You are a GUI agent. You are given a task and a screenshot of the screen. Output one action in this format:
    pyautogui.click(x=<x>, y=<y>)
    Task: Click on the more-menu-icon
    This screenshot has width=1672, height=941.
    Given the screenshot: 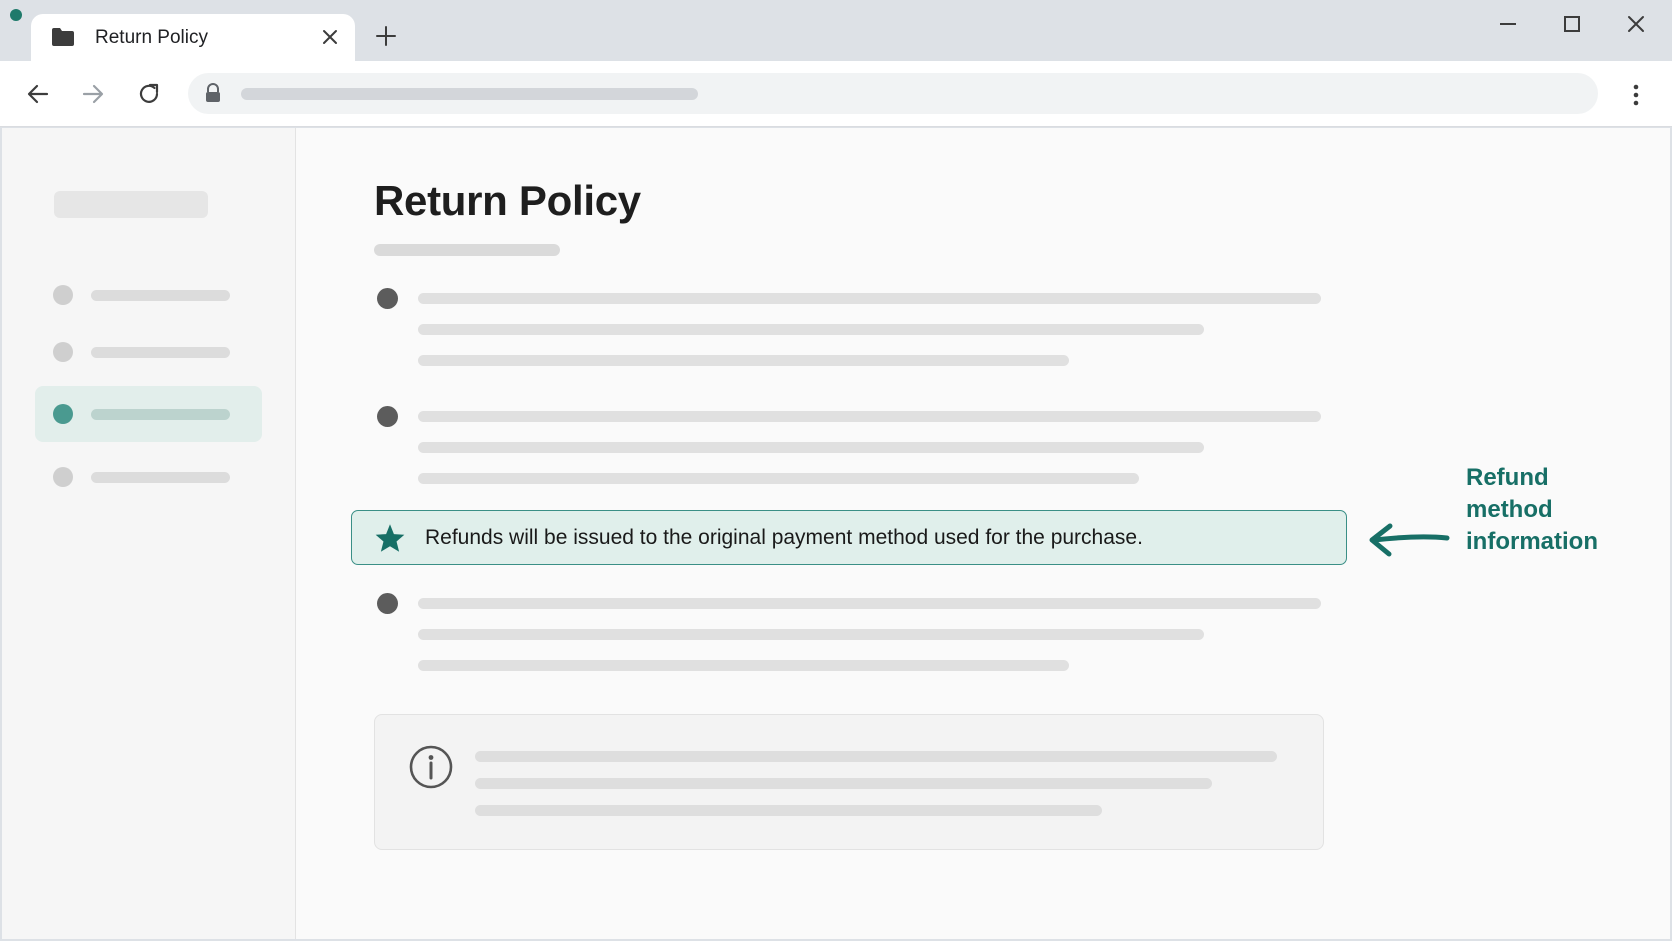 What is the action you would take?
    pyautogui.click(x=1636, y=95)
    